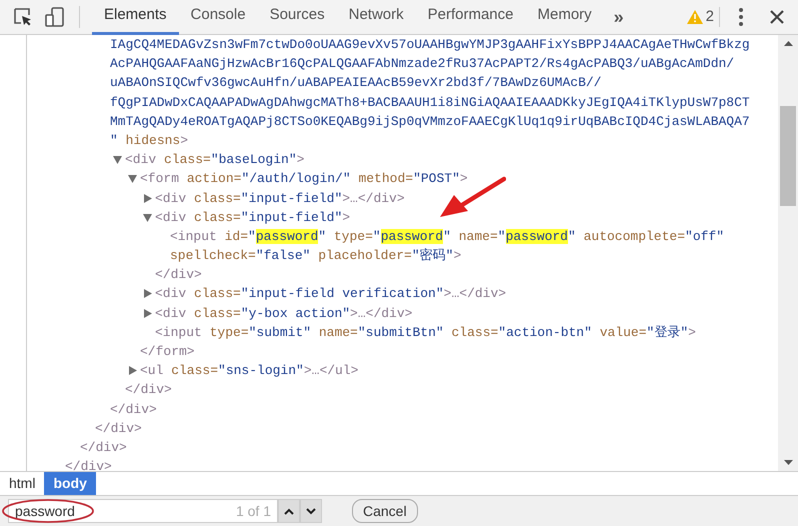  What do you see at coordinates (316, 256) in the screenshot?
I see `code-line: spellcheck="false" placeholder="密码">` at bounding box center [316, 256].